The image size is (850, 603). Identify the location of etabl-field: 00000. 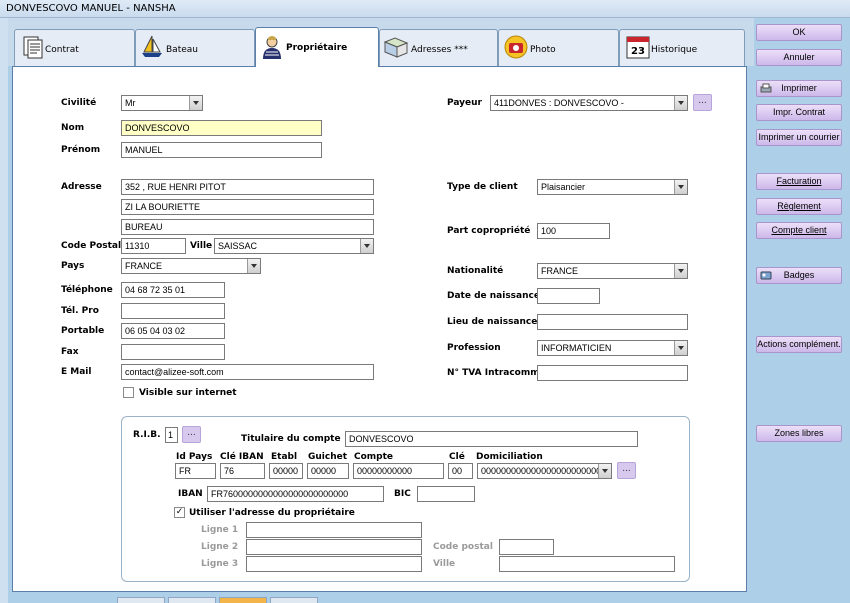
(286, 471).